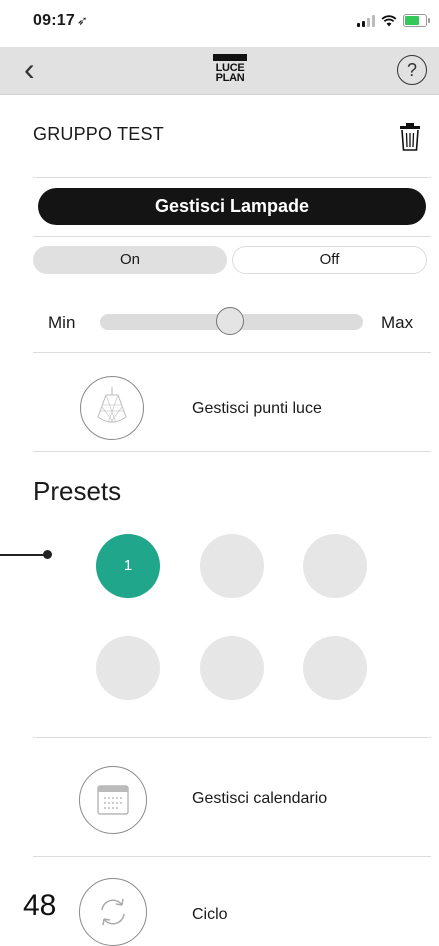 The width and height of the screenshot is (439, 946). I want to click on manage-lamps-button: Gestisci Lampade, so click(232, 206).